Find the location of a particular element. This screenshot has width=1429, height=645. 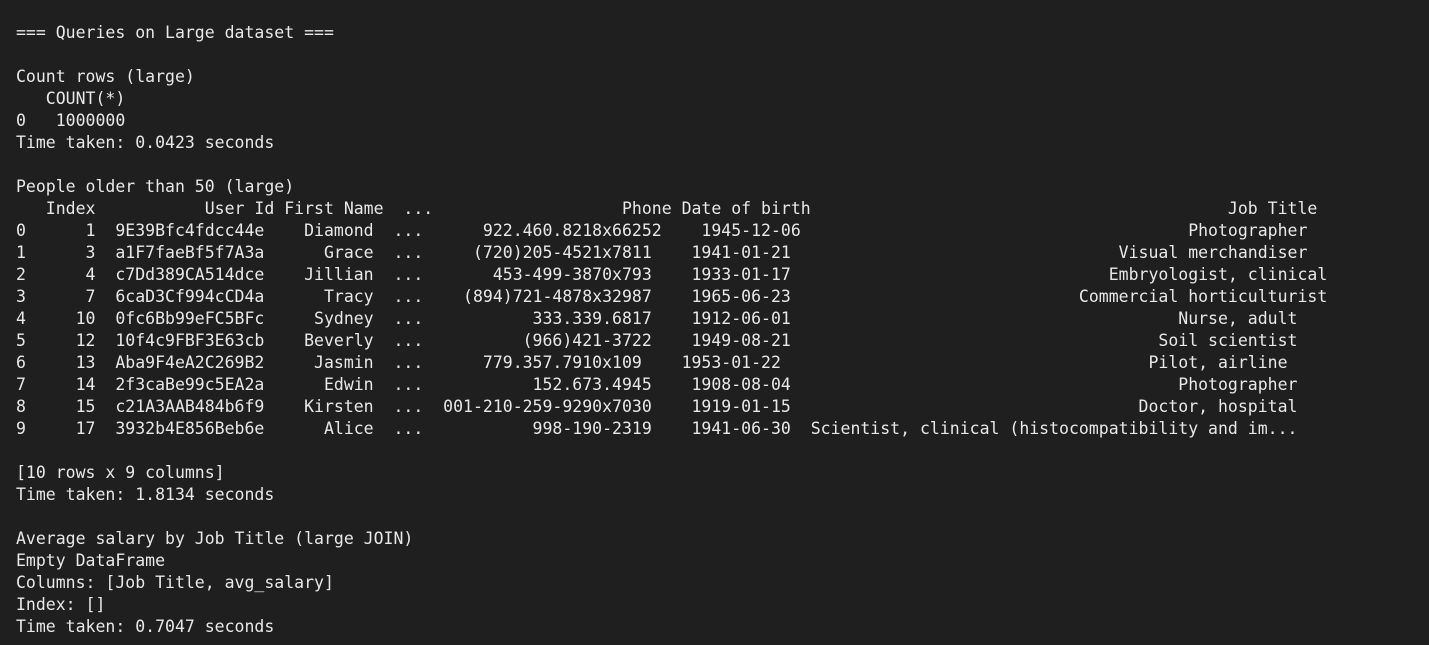

count-header-line: COUNT(*) is located at coordinates (71, 98).